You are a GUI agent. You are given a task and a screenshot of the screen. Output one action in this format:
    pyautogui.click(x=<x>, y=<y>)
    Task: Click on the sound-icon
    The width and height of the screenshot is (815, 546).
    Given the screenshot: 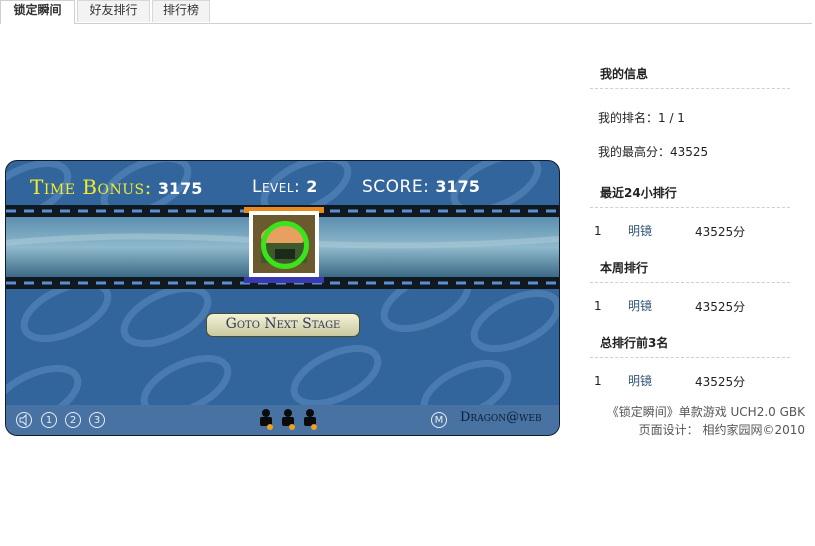 What is the action you would take?
    pyautogui.click(x=24, y=420)
    